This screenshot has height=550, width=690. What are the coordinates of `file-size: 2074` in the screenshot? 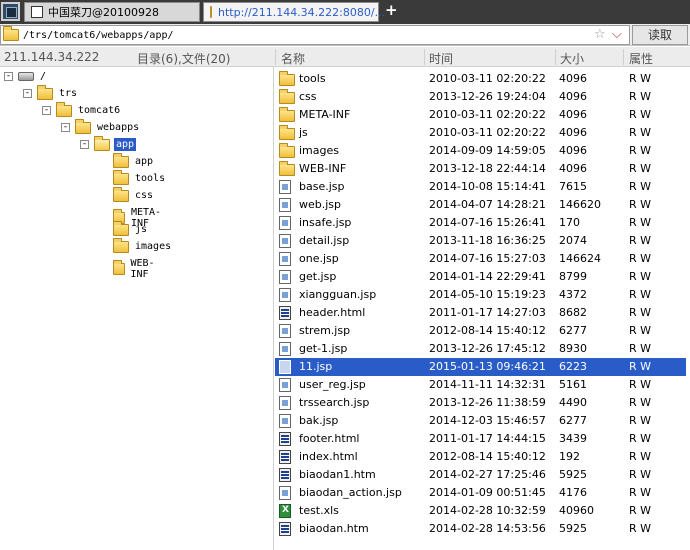 It's located at (573, 240).